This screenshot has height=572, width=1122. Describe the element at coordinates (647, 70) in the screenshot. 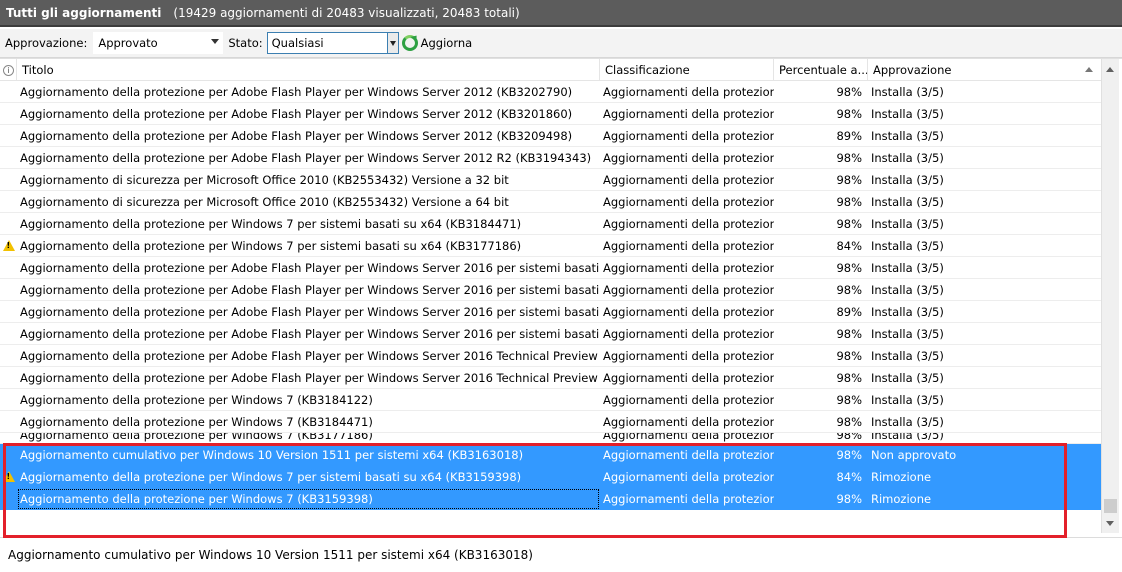

I see `column-classification-label: Classificazione` at that location.